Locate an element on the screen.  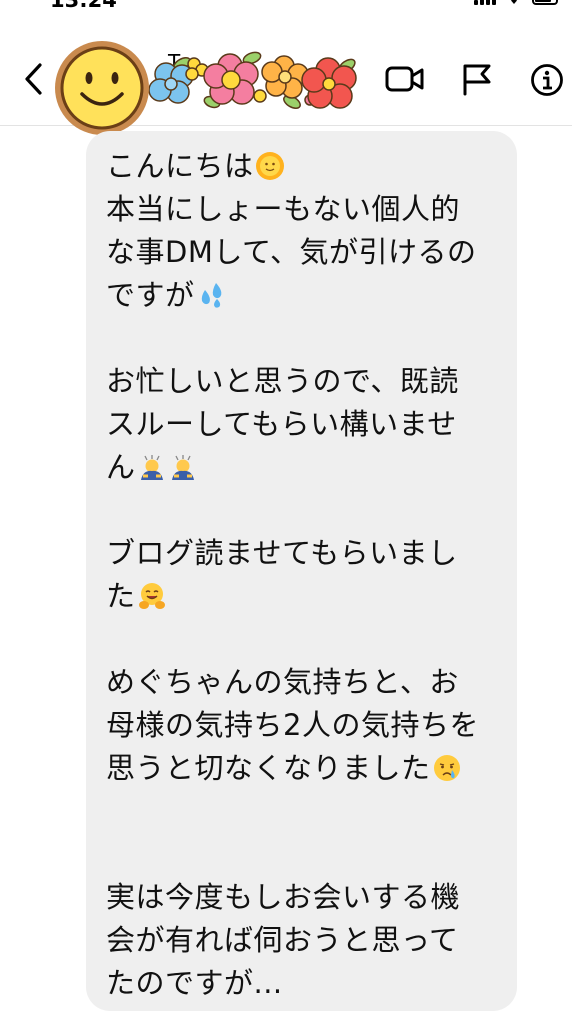
info-icon is located at coordinates (547, 80).